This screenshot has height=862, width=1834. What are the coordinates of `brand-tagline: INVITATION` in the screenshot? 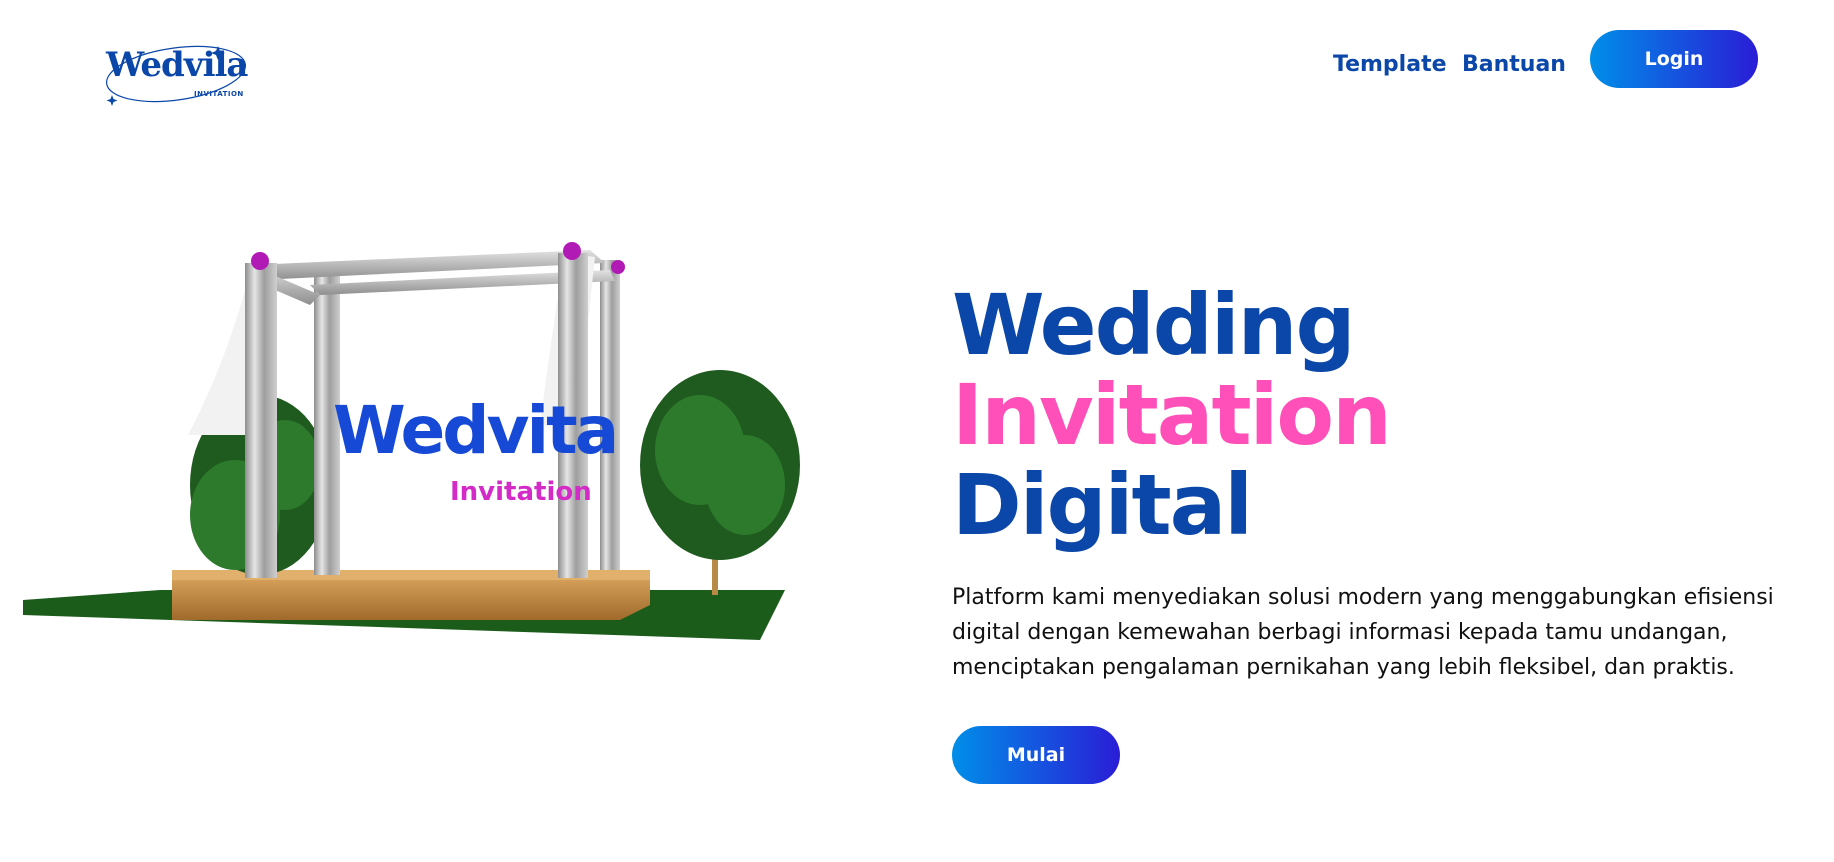 It's located at (219, 94).